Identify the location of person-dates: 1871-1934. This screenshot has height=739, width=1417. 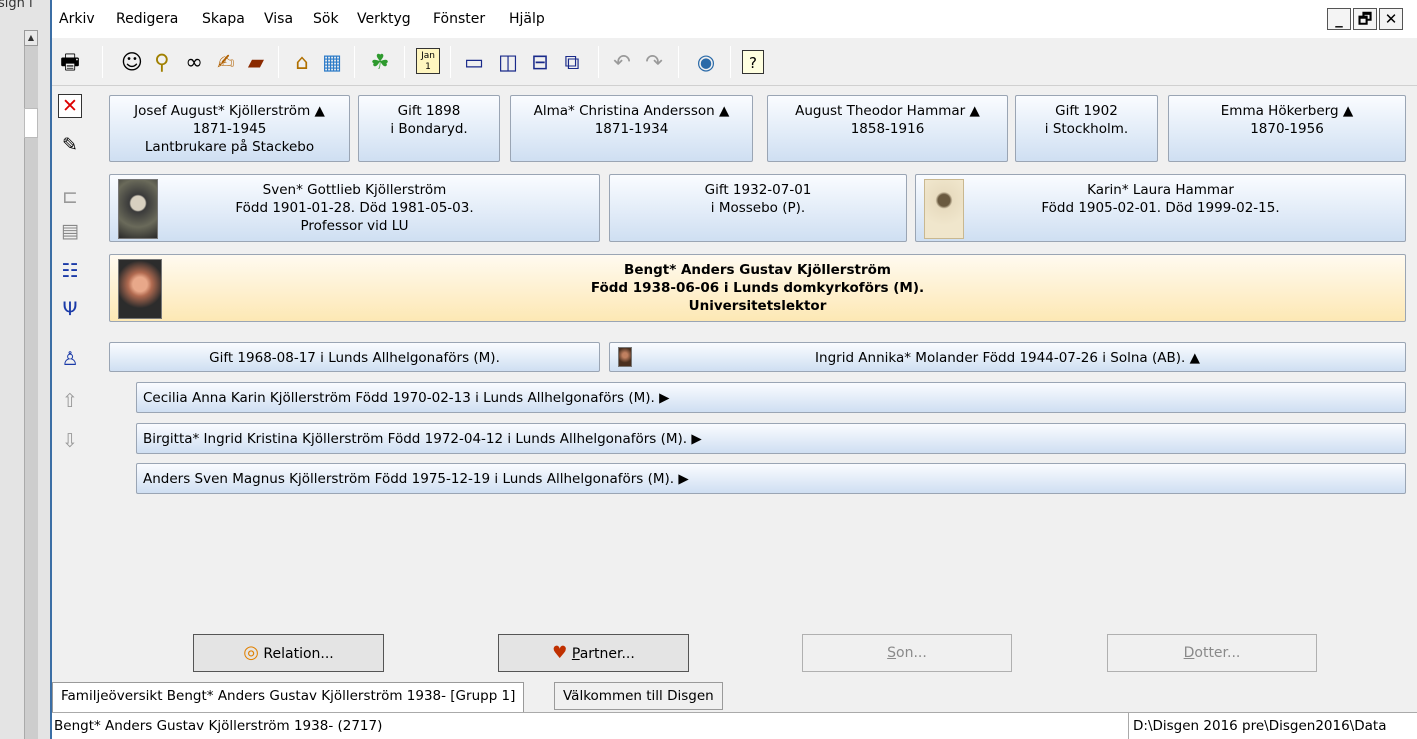
(631, 129).